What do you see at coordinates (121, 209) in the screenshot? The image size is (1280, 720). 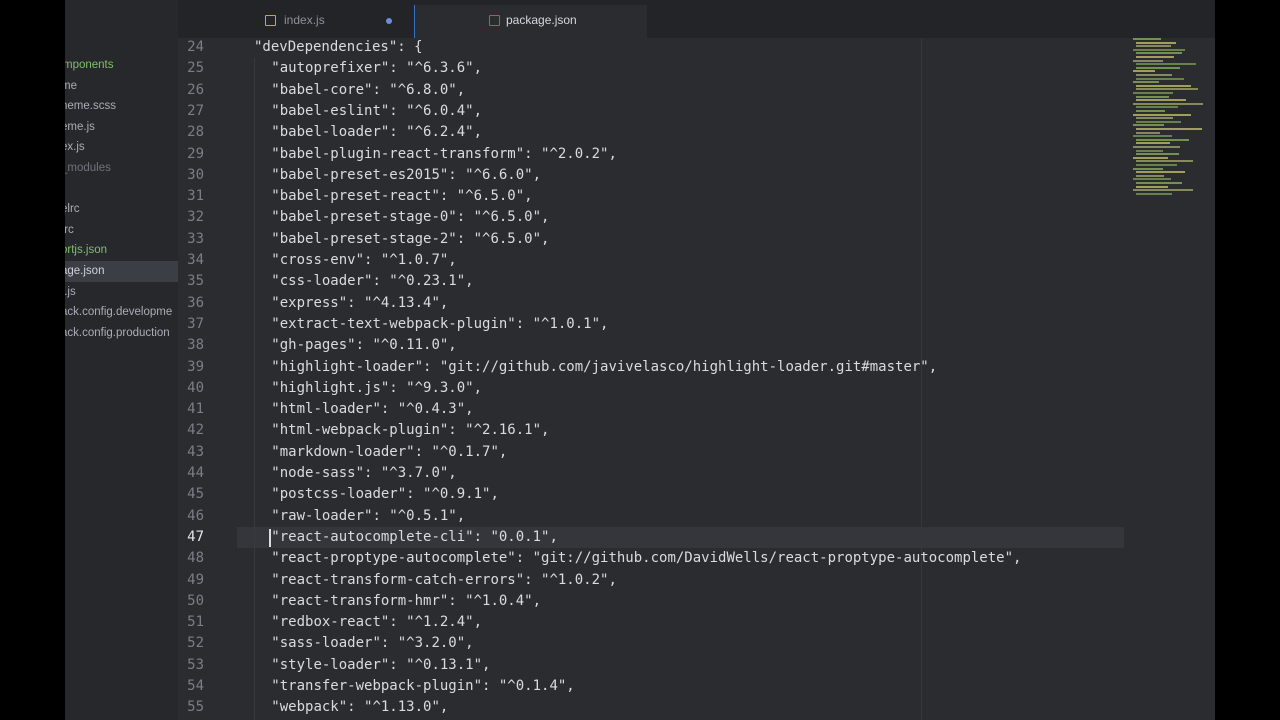 I see `file-tree-item: elrc` at bounding box center [121, 209].